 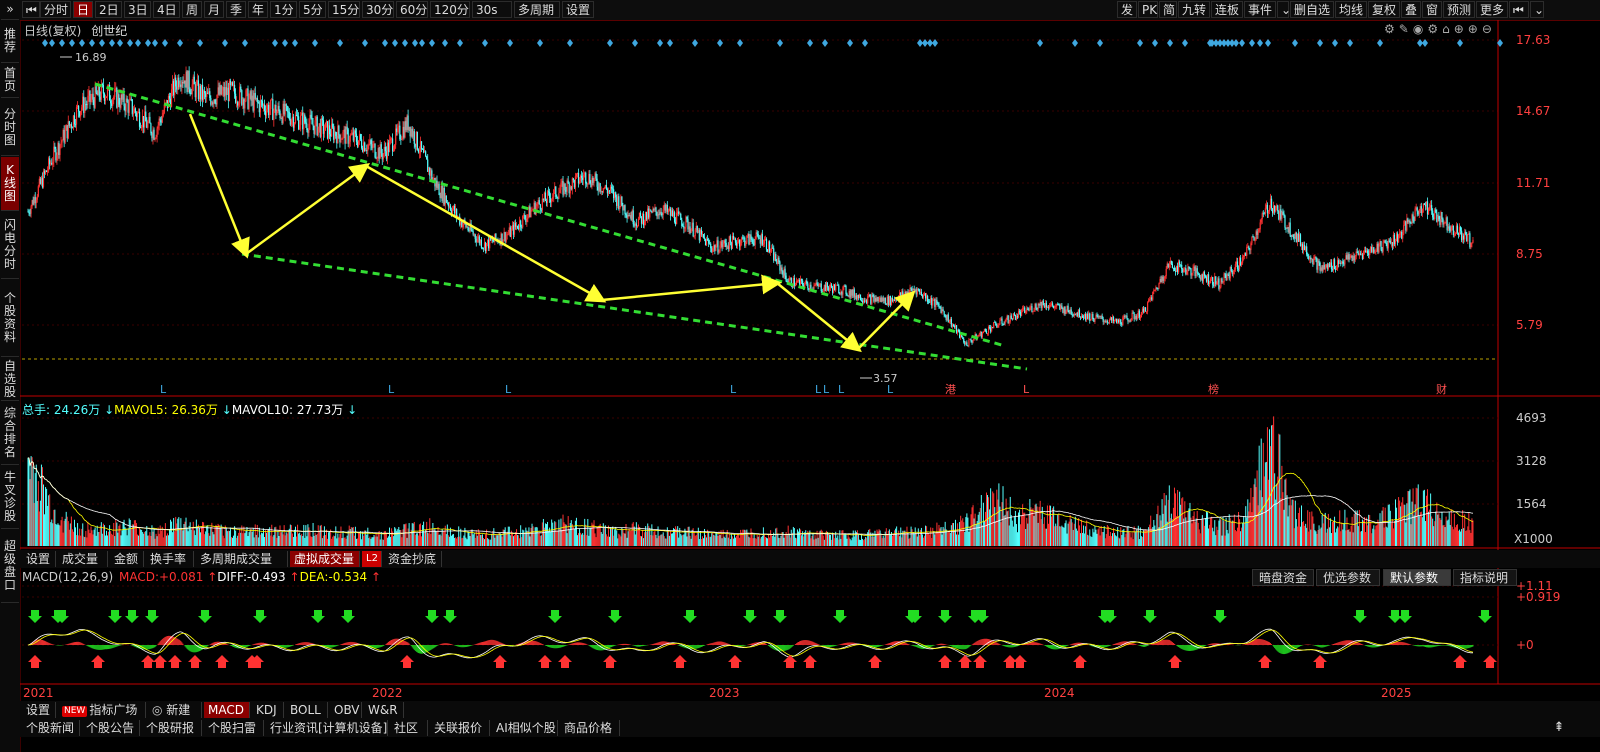 I want to click on price-axis: 17.6314.6711.718.755.79, so click(x=1533, y=182).